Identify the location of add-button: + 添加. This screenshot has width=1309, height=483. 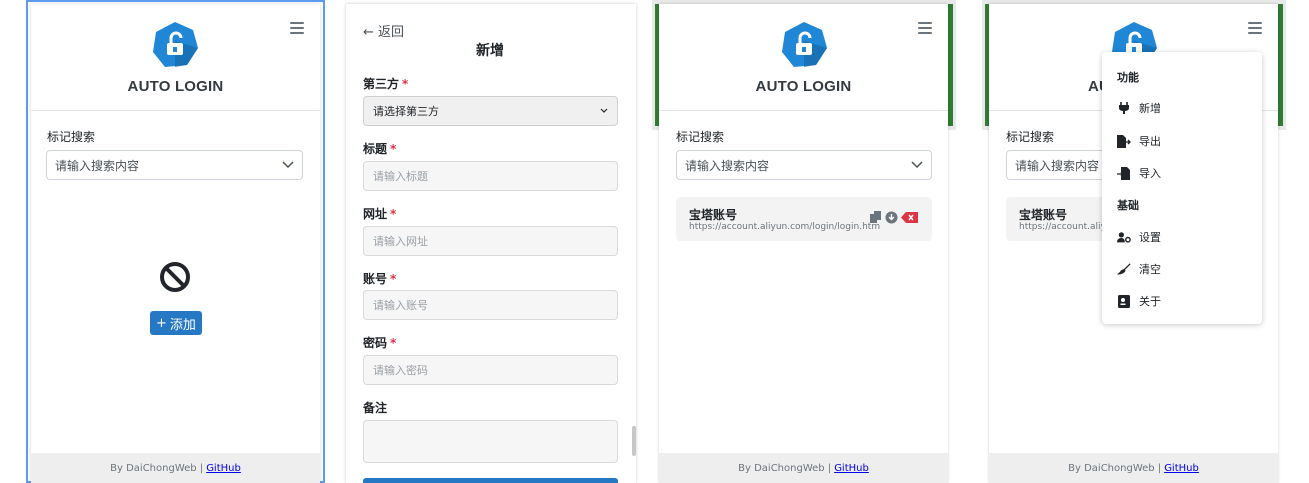
(176, 323).